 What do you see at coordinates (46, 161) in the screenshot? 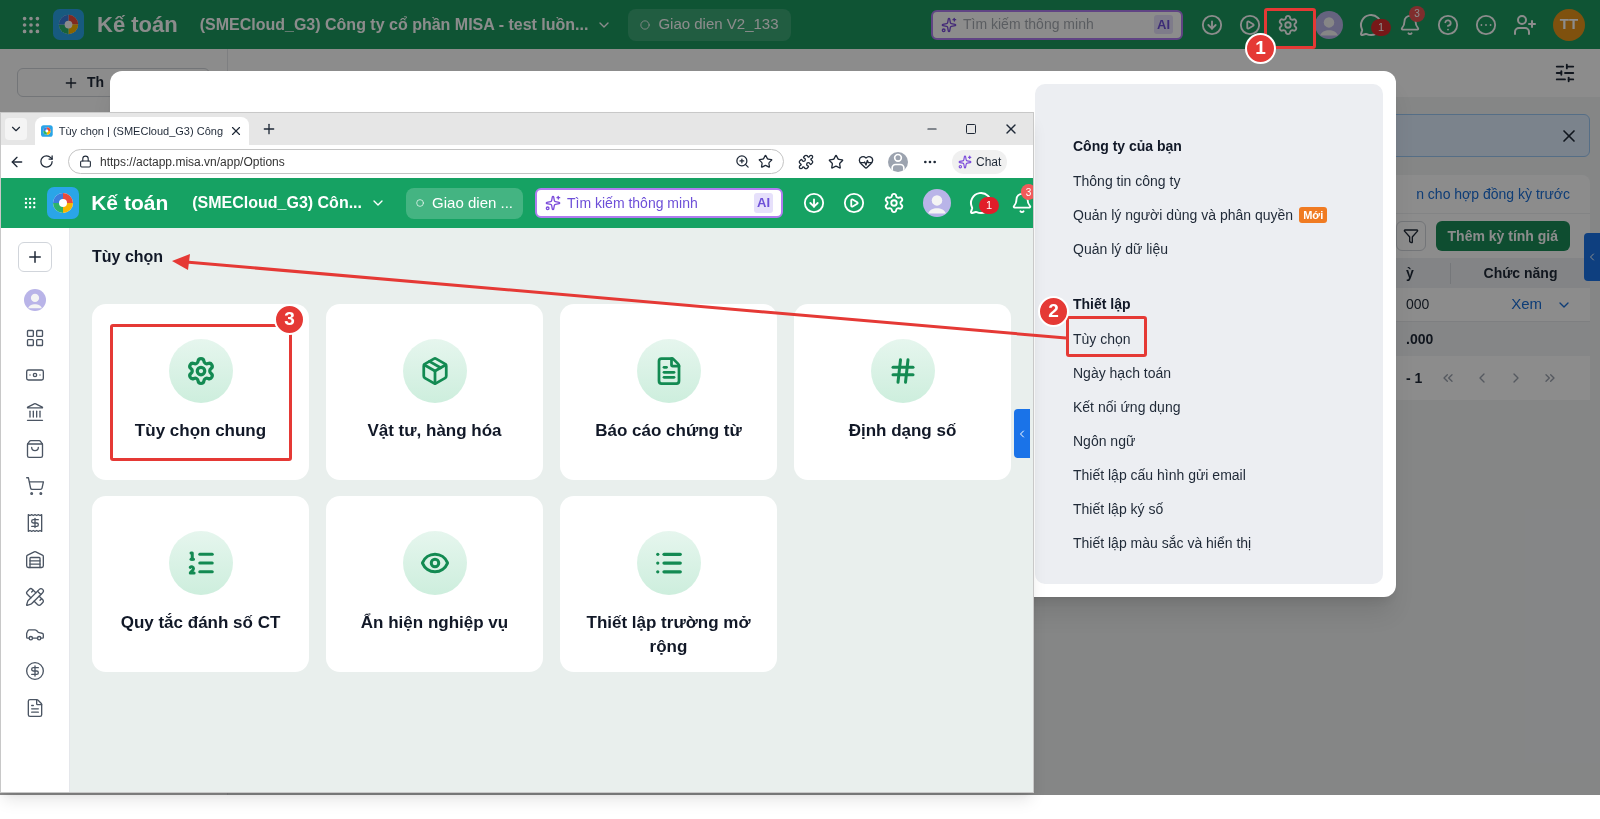
I see `reload-icon` at bounding box center [46, 161].